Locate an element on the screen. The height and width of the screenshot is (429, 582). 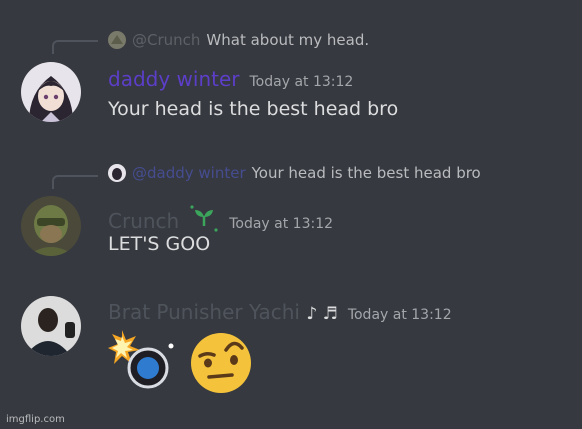
username-text: Brat Punisher Yachi is located at coordinates (204, 312).